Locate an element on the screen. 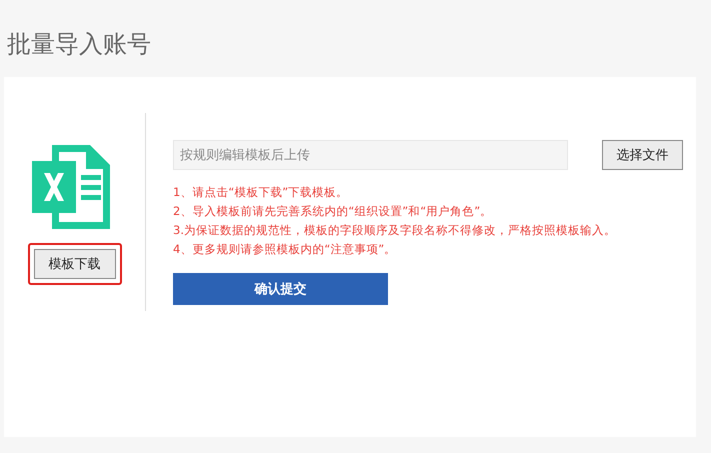  rule-text: 1、请点击“模板下载”下载模板。 is located at coordinates (261, 192).